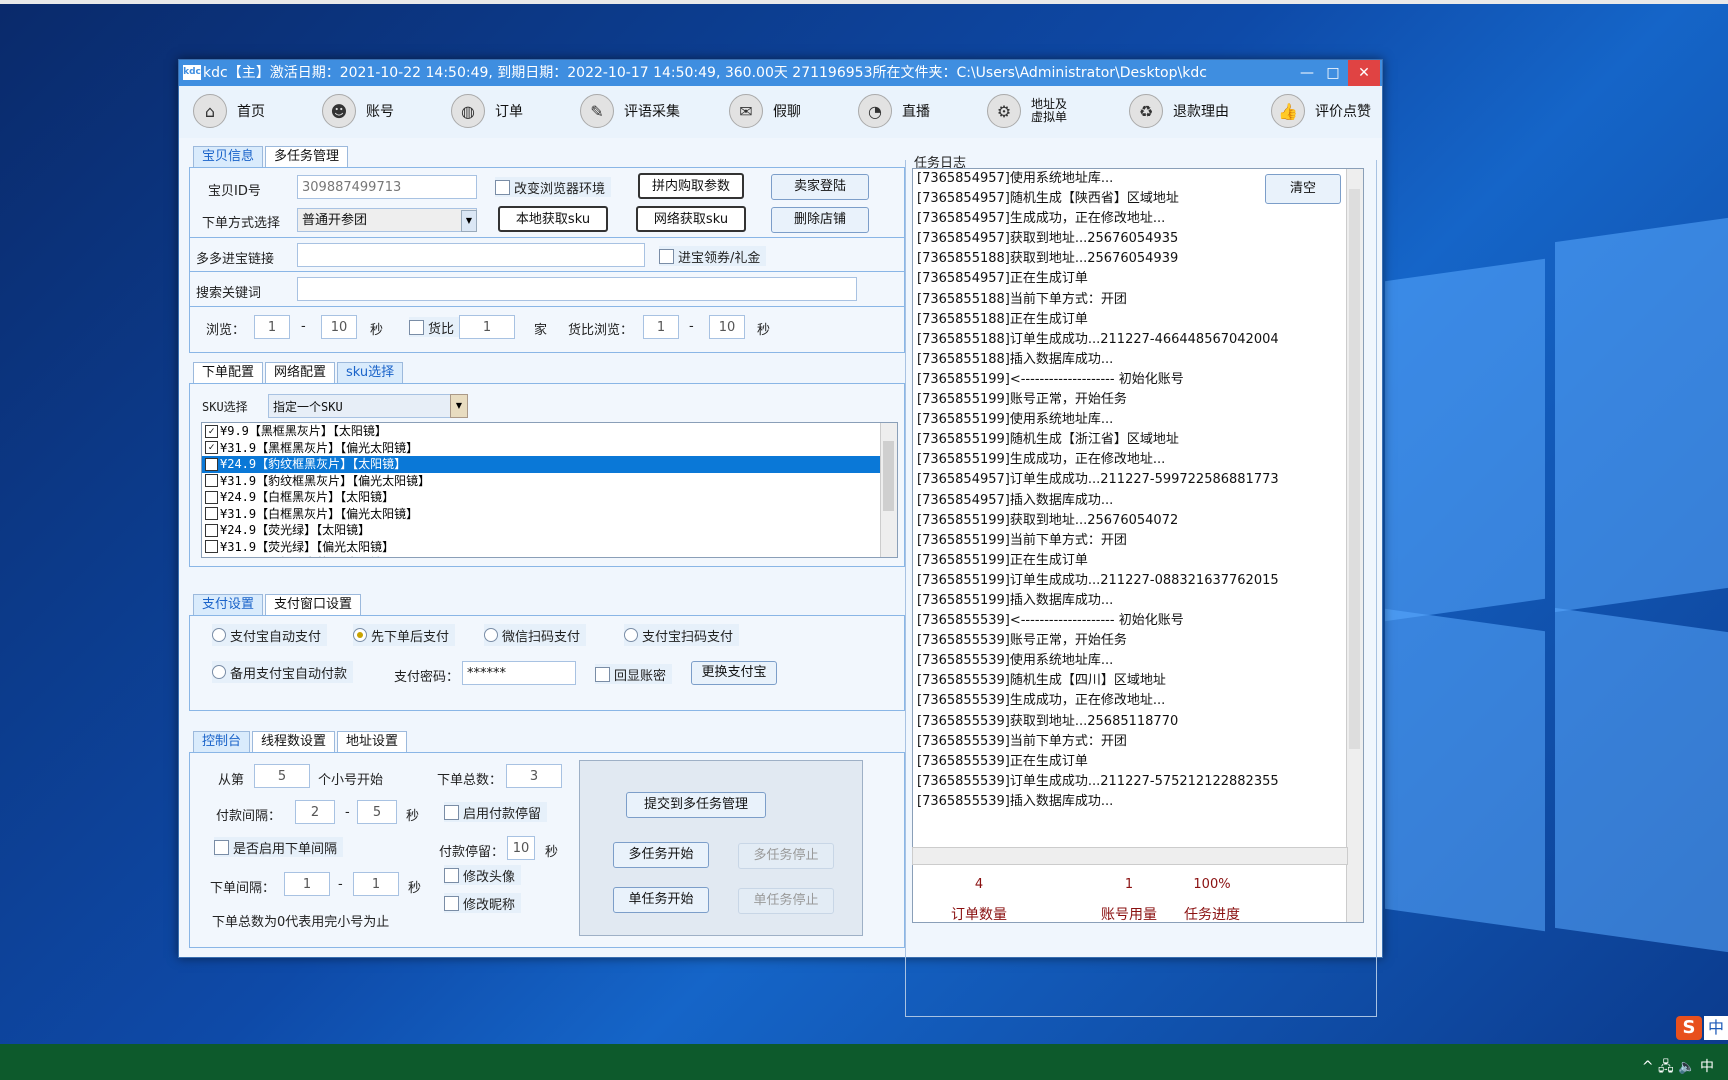  I want to click on top-strip, so click(864, 2).